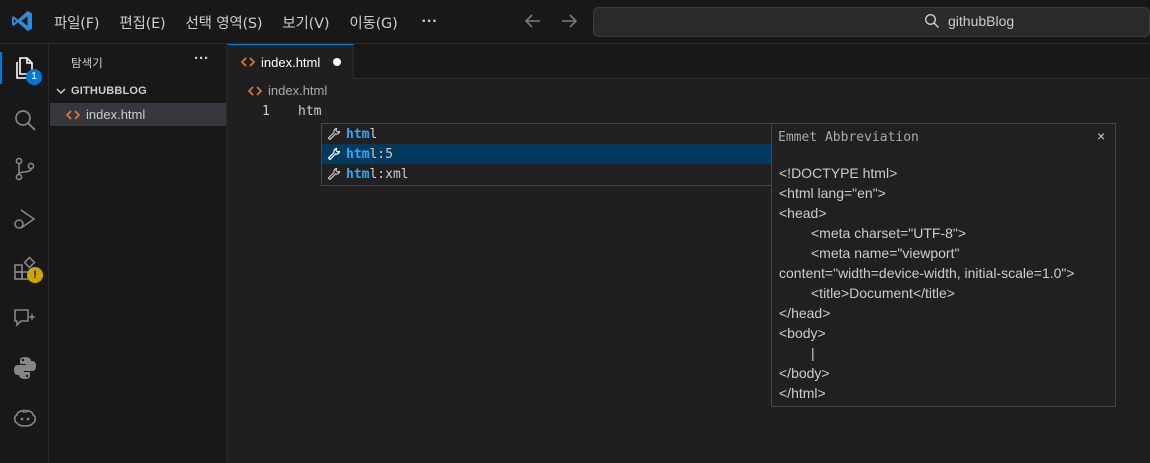 The image size is (1150, 463). I want to click on menu-view: 보기(V), so click(305, 22).